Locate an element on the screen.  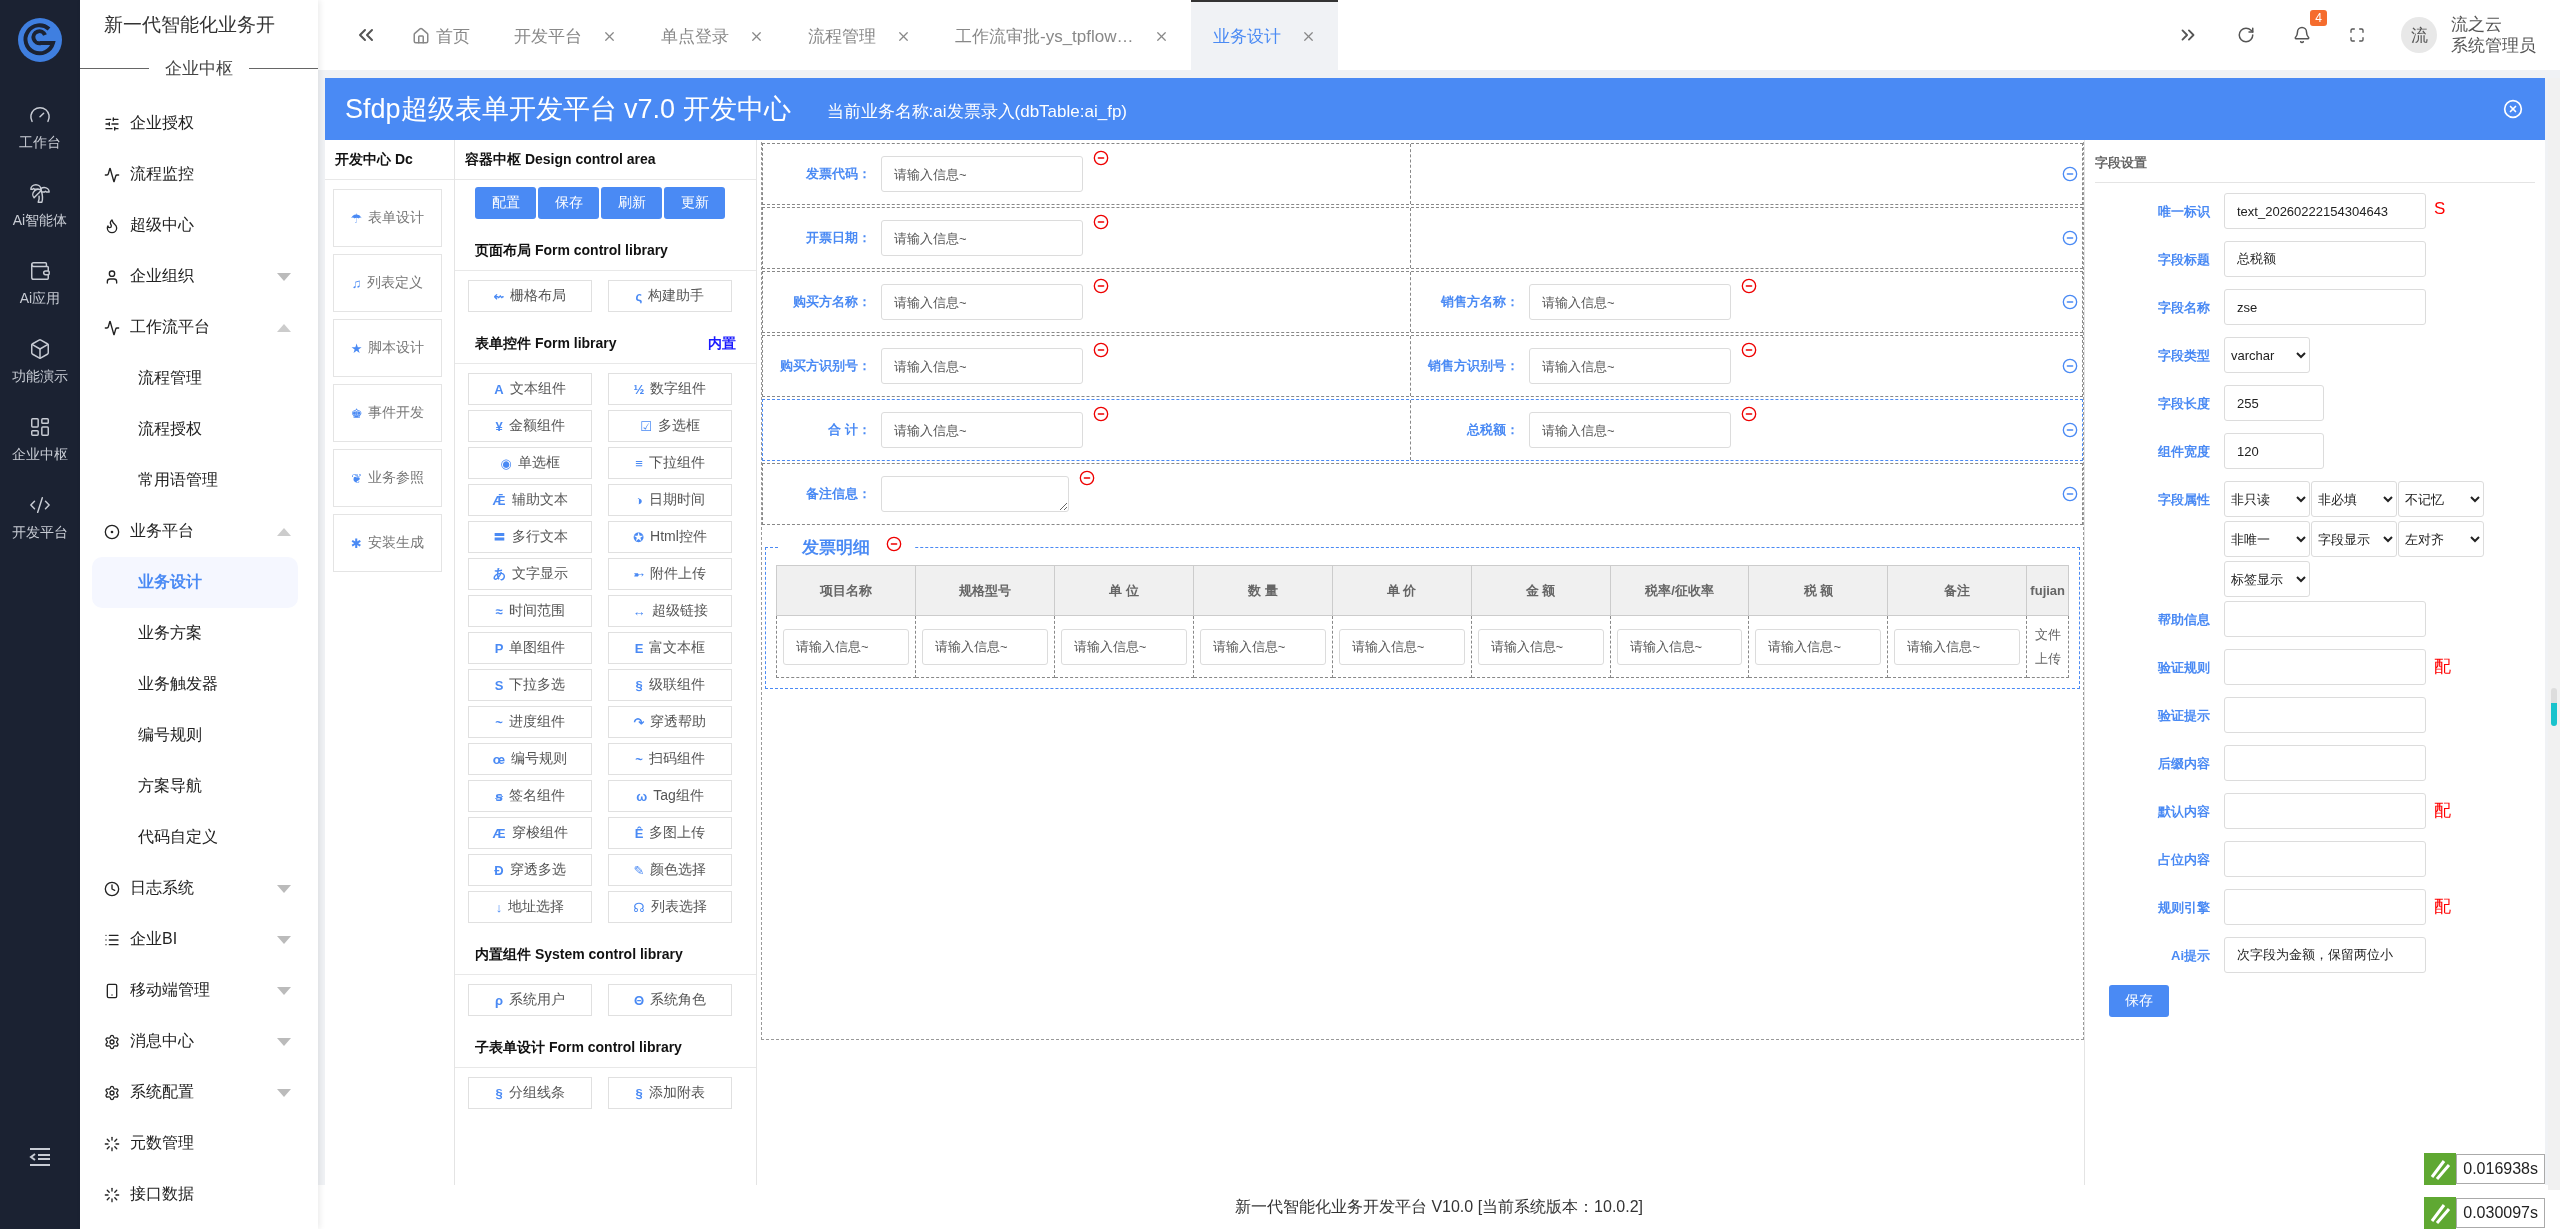
menu-item: 流程监控 is located at coordinates (189, 174).